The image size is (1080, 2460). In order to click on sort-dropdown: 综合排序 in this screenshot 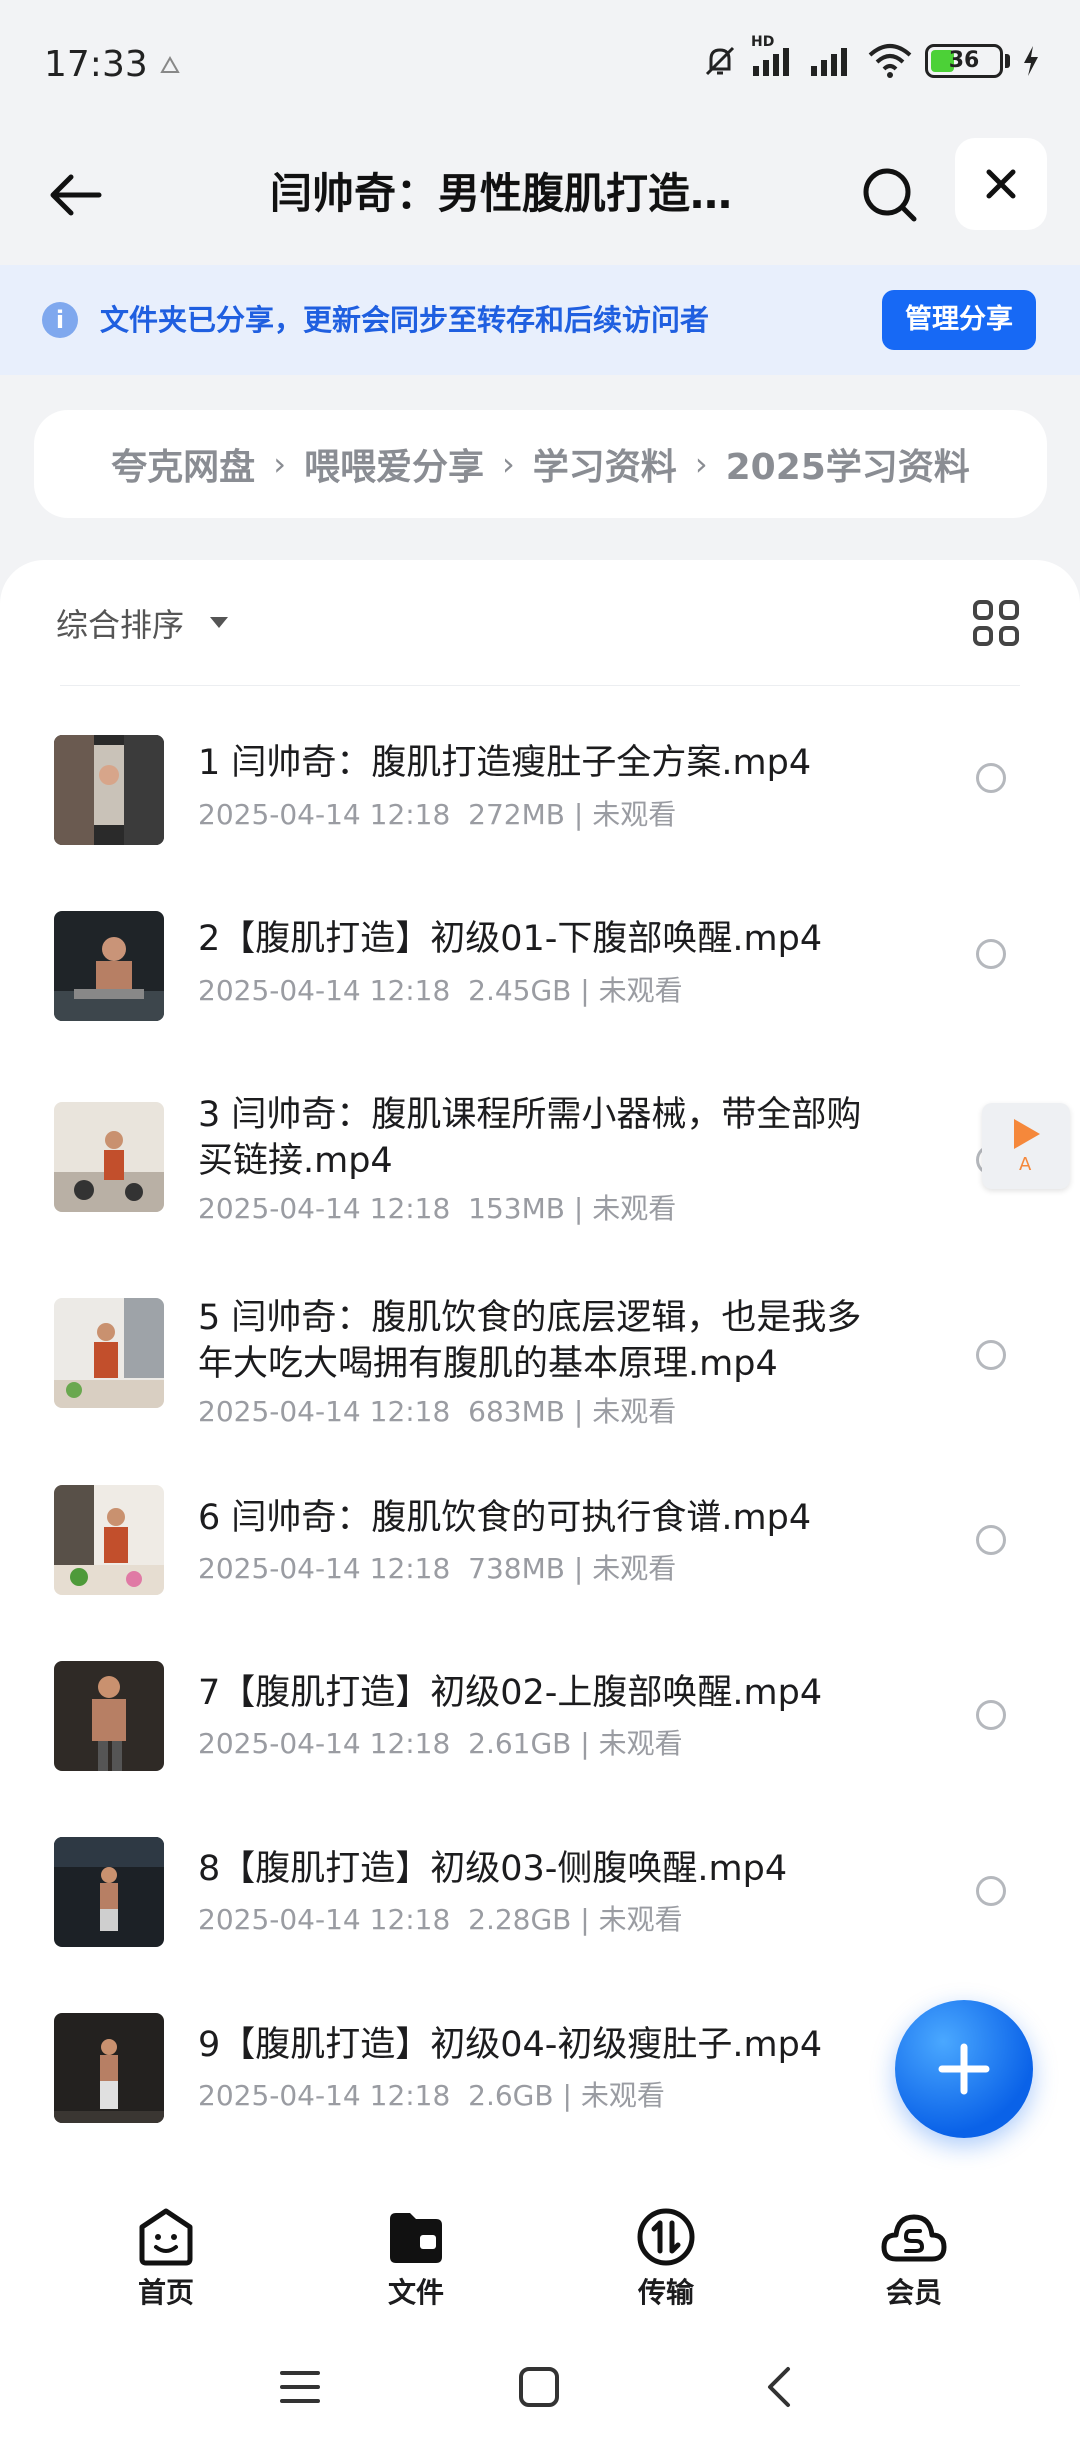, I will do `click(120, 623)`.